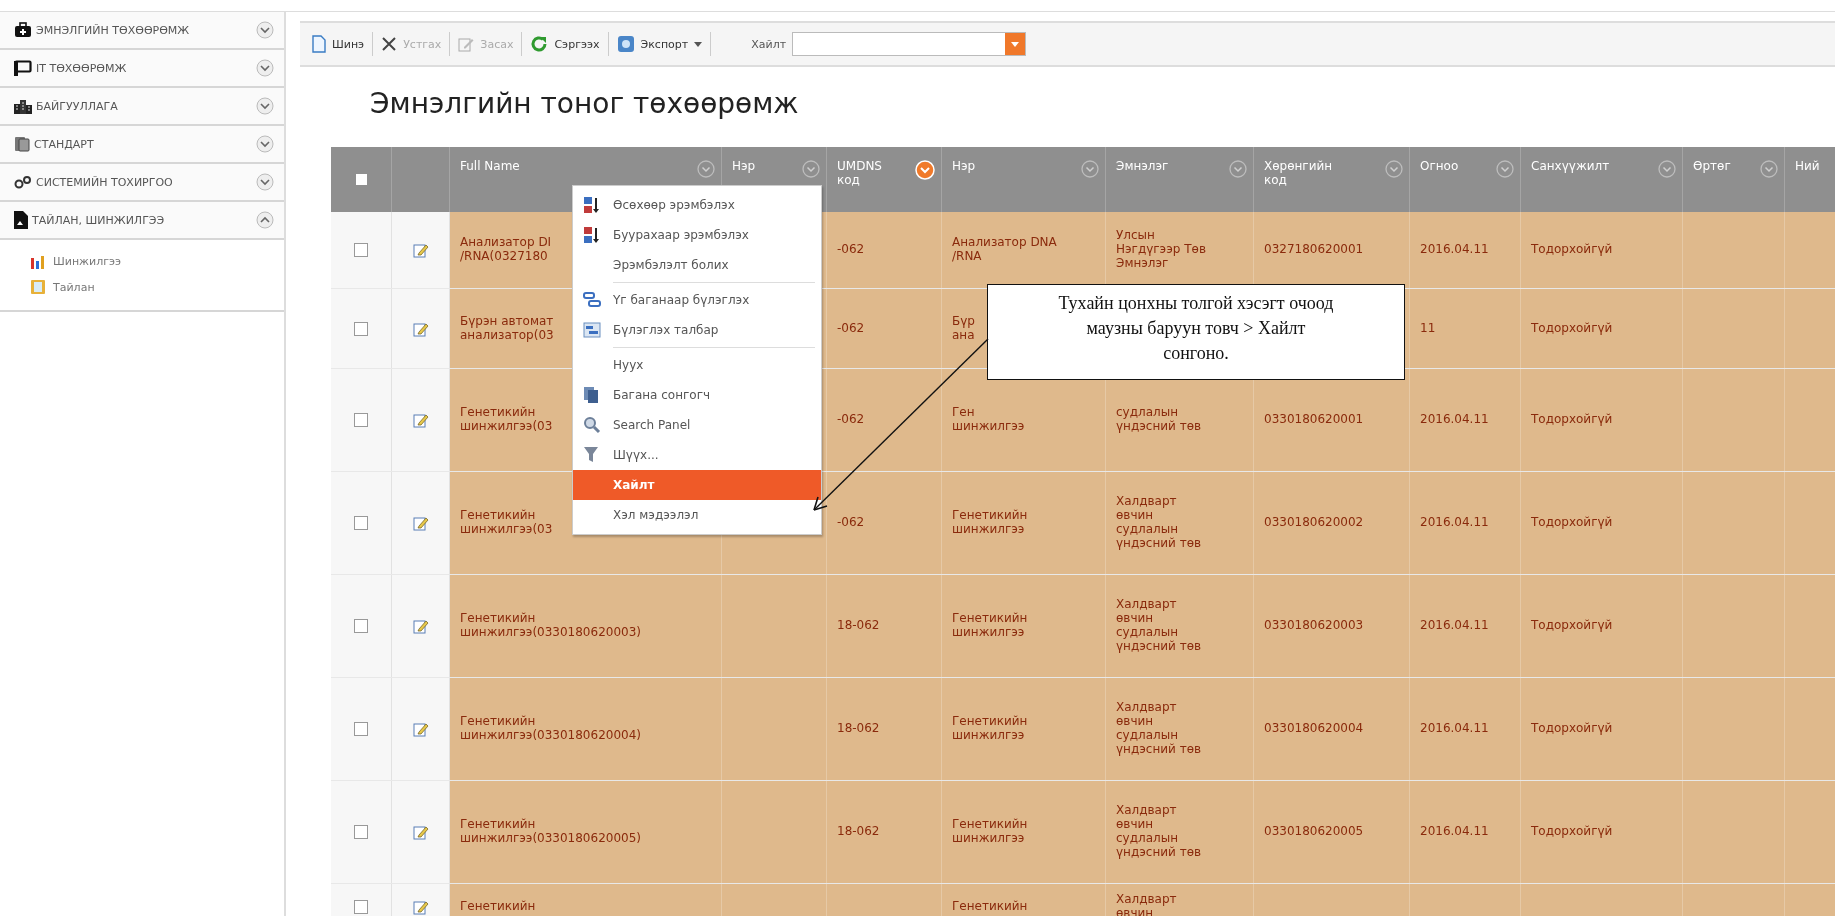  I want to click on group-icon, so click(592, 300).